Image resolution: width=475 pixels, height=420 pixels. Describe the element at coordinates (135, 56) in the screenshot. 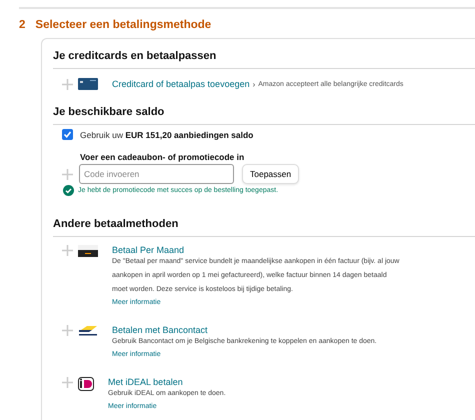

I see `section-heading: Je creditcards en betaalpassen` at that location.